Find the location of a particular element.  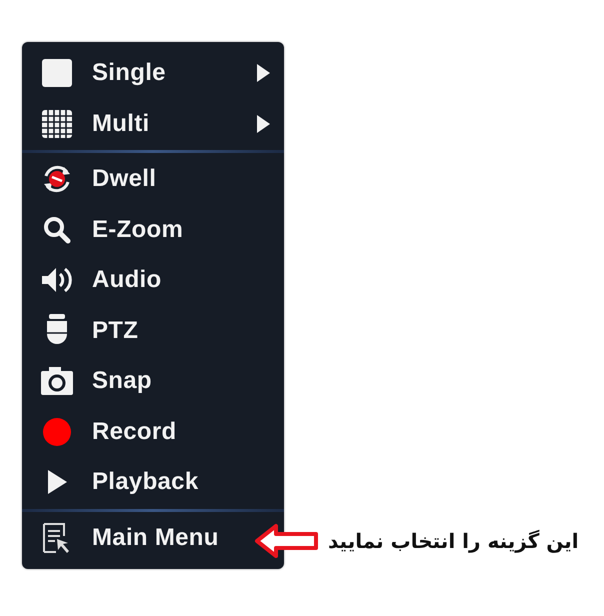

menu-item: Playback is located at coordinates (153, 482).